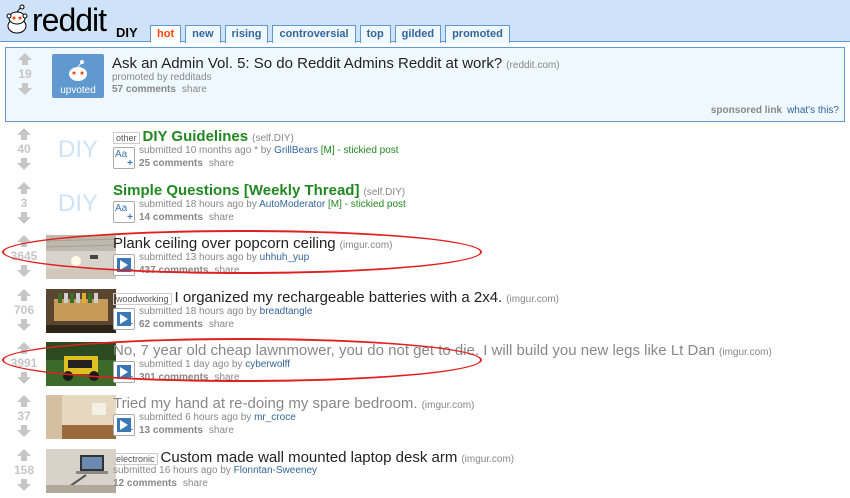 This screenshot has width=850, height=498. What do you see at coordinates (78, 76) in the screenshot?
I see `post-thumbnail: upvoted` at bounding box center [78, 76].